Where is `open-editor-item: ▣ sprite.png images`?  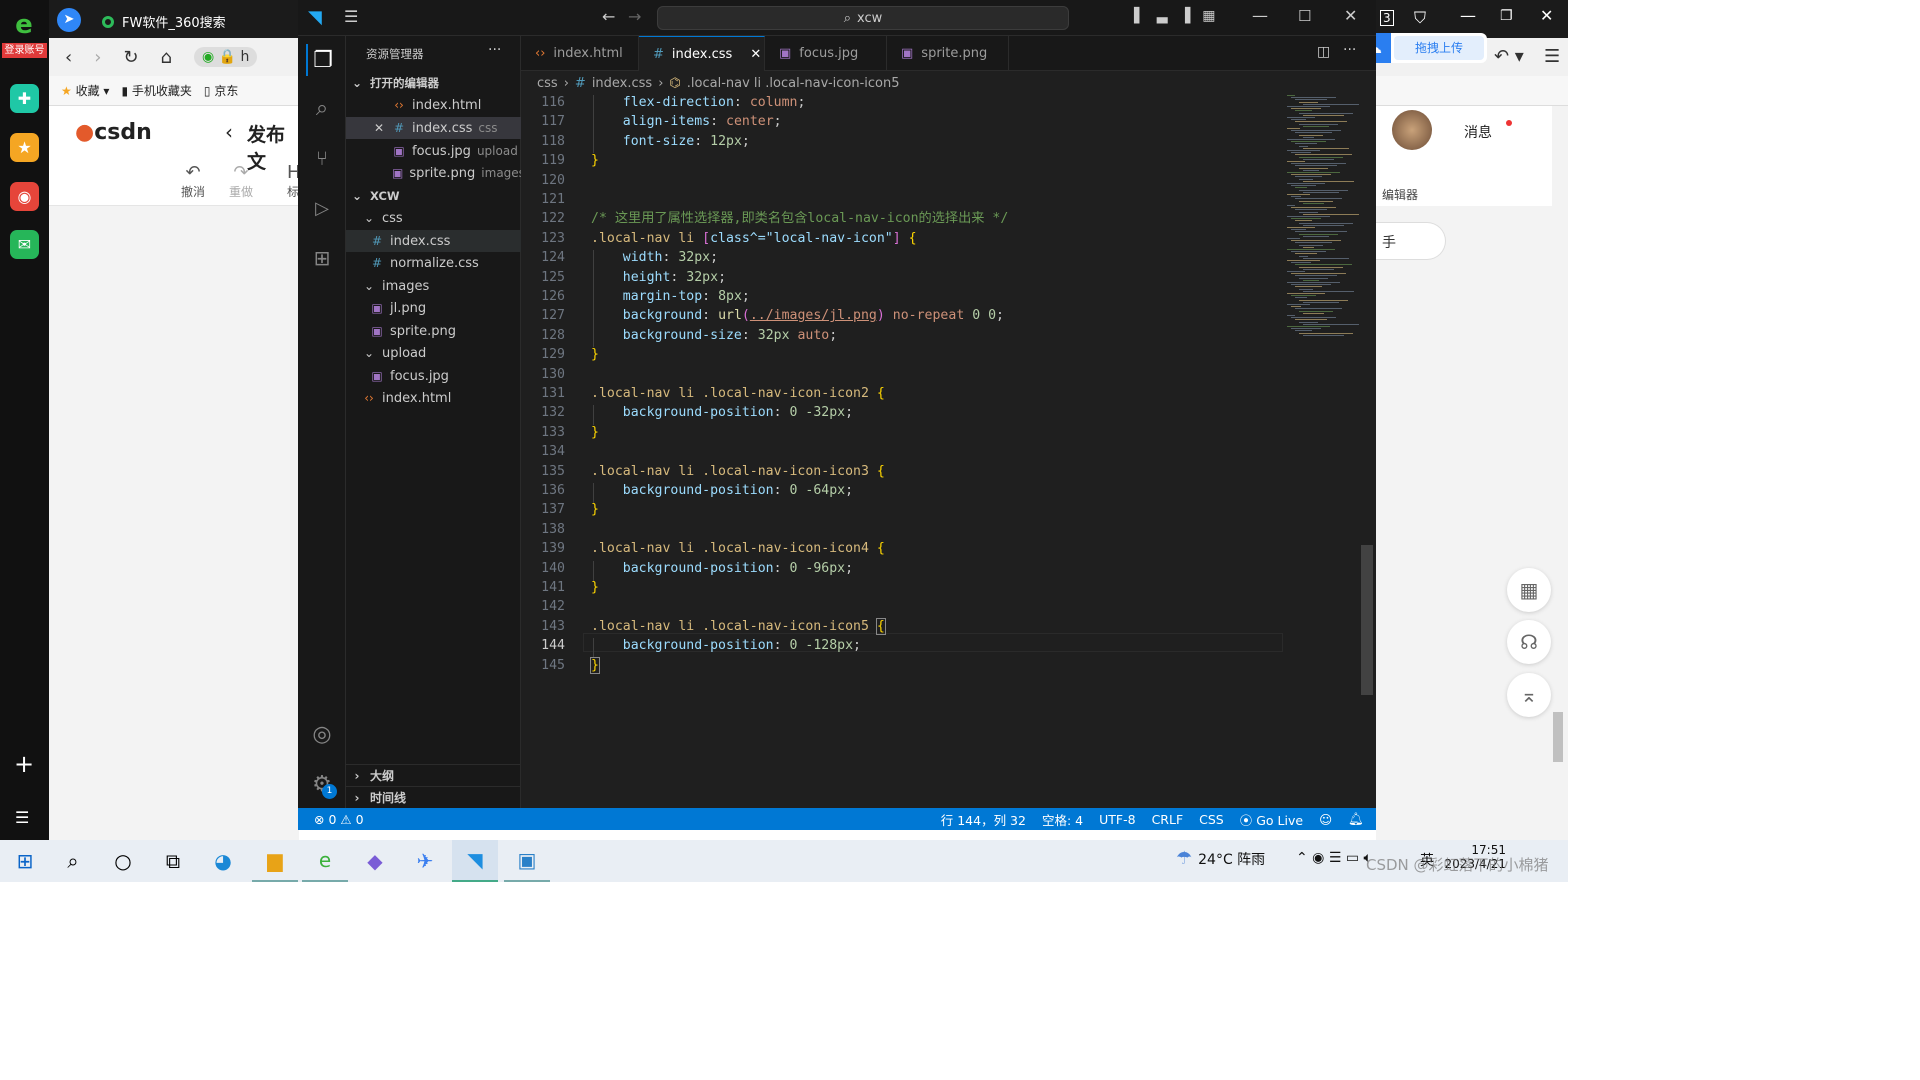 open-editor-item: ▣ sprite.png images is located at coordinates (435, 173).